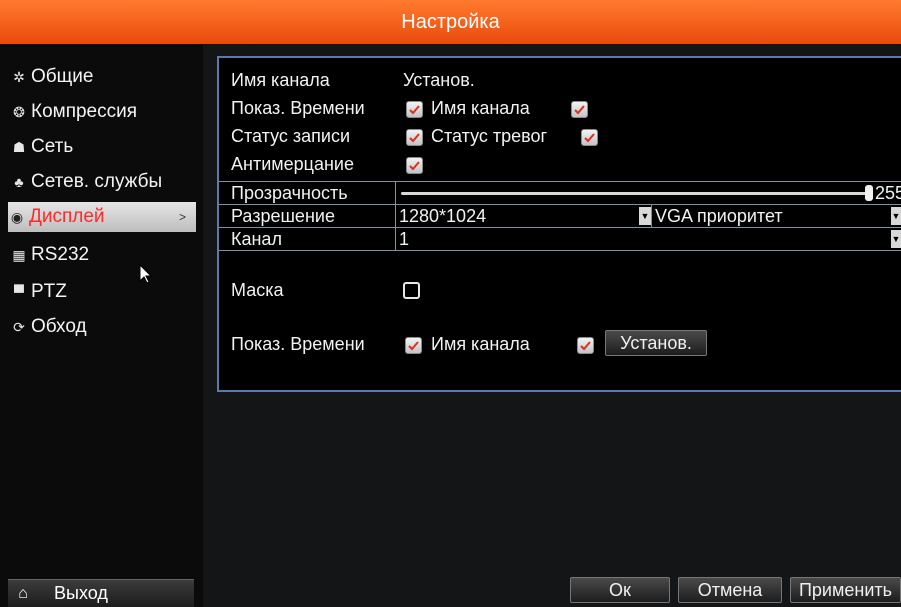  I want to click on channel-name-label-2: Имя канала, so click(480, 108).